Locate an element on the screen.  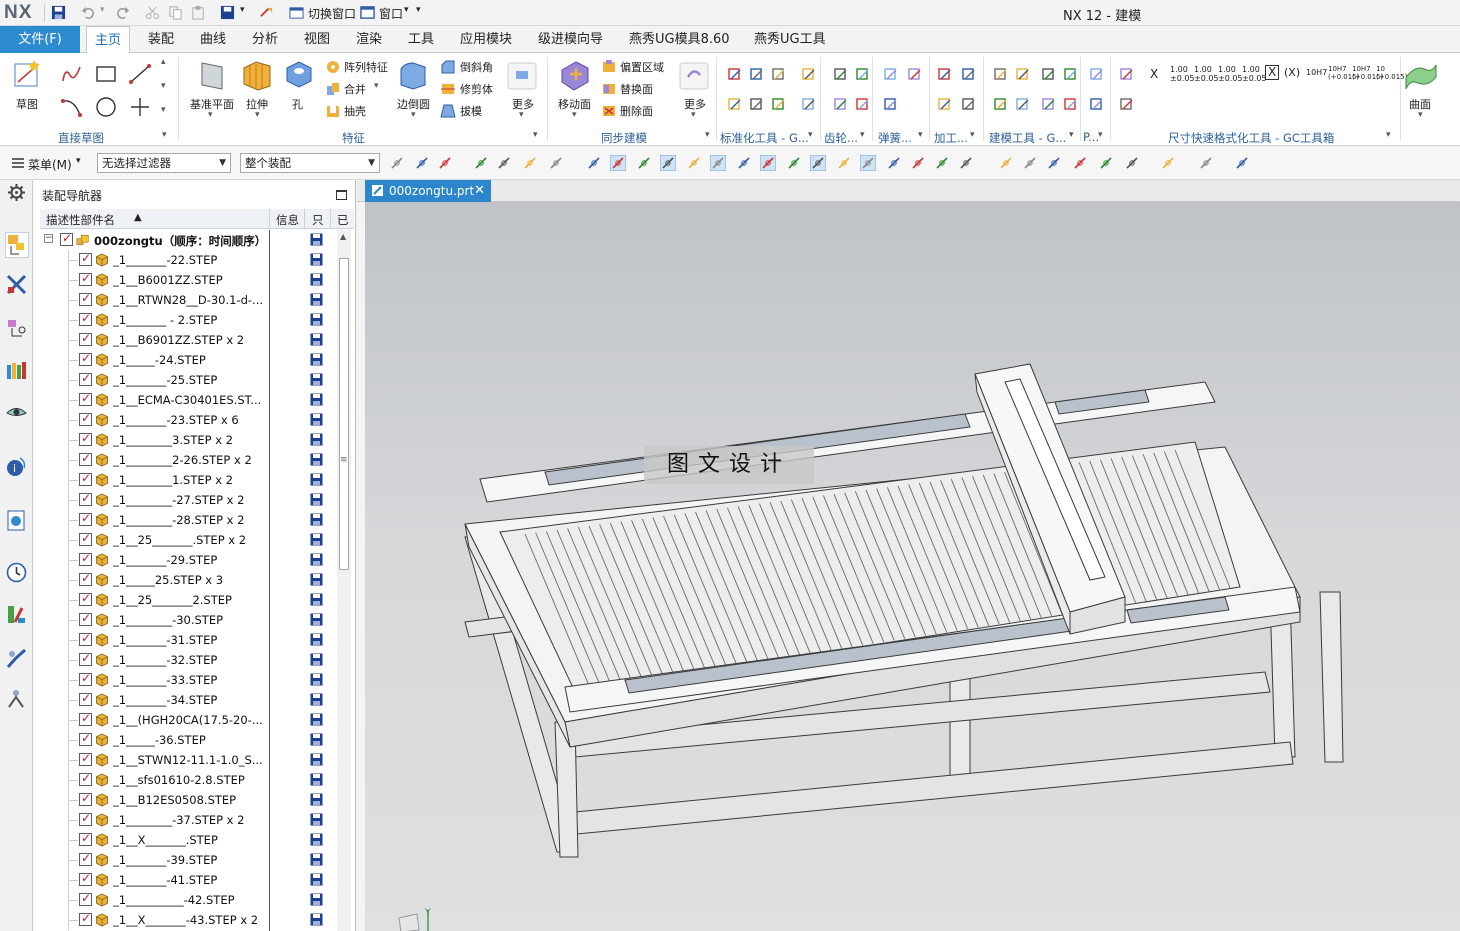
maximize-icon is located at coordinates (341, 195).